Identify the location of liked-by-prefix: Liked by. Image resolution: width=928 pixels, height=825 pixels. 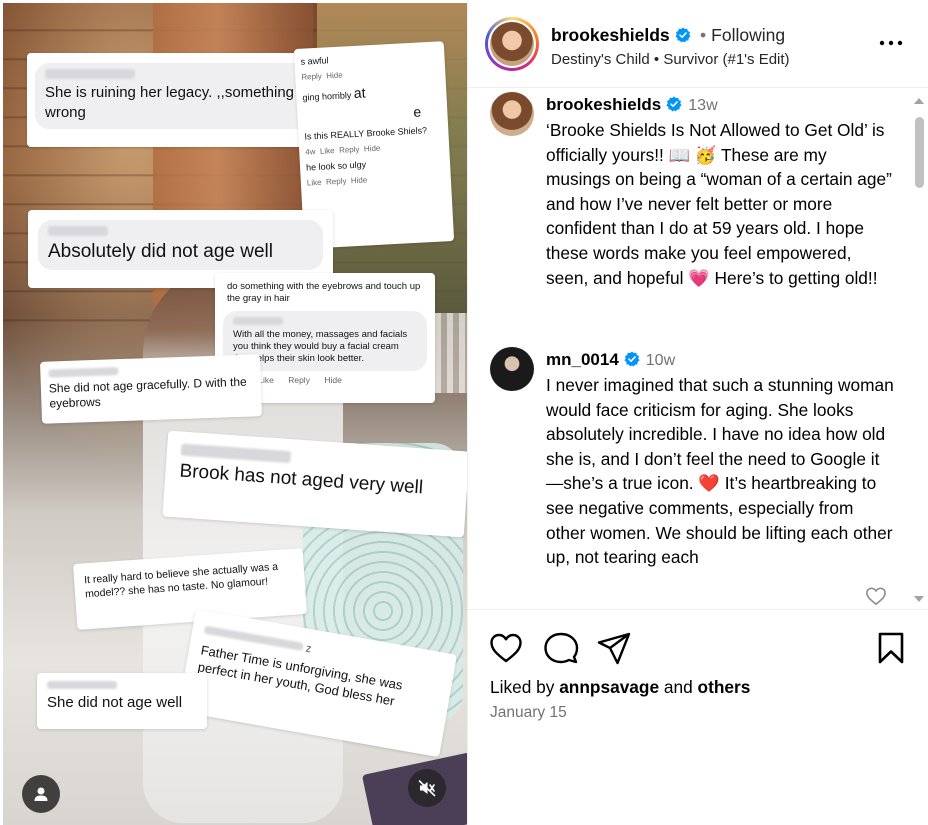
(522, 687).